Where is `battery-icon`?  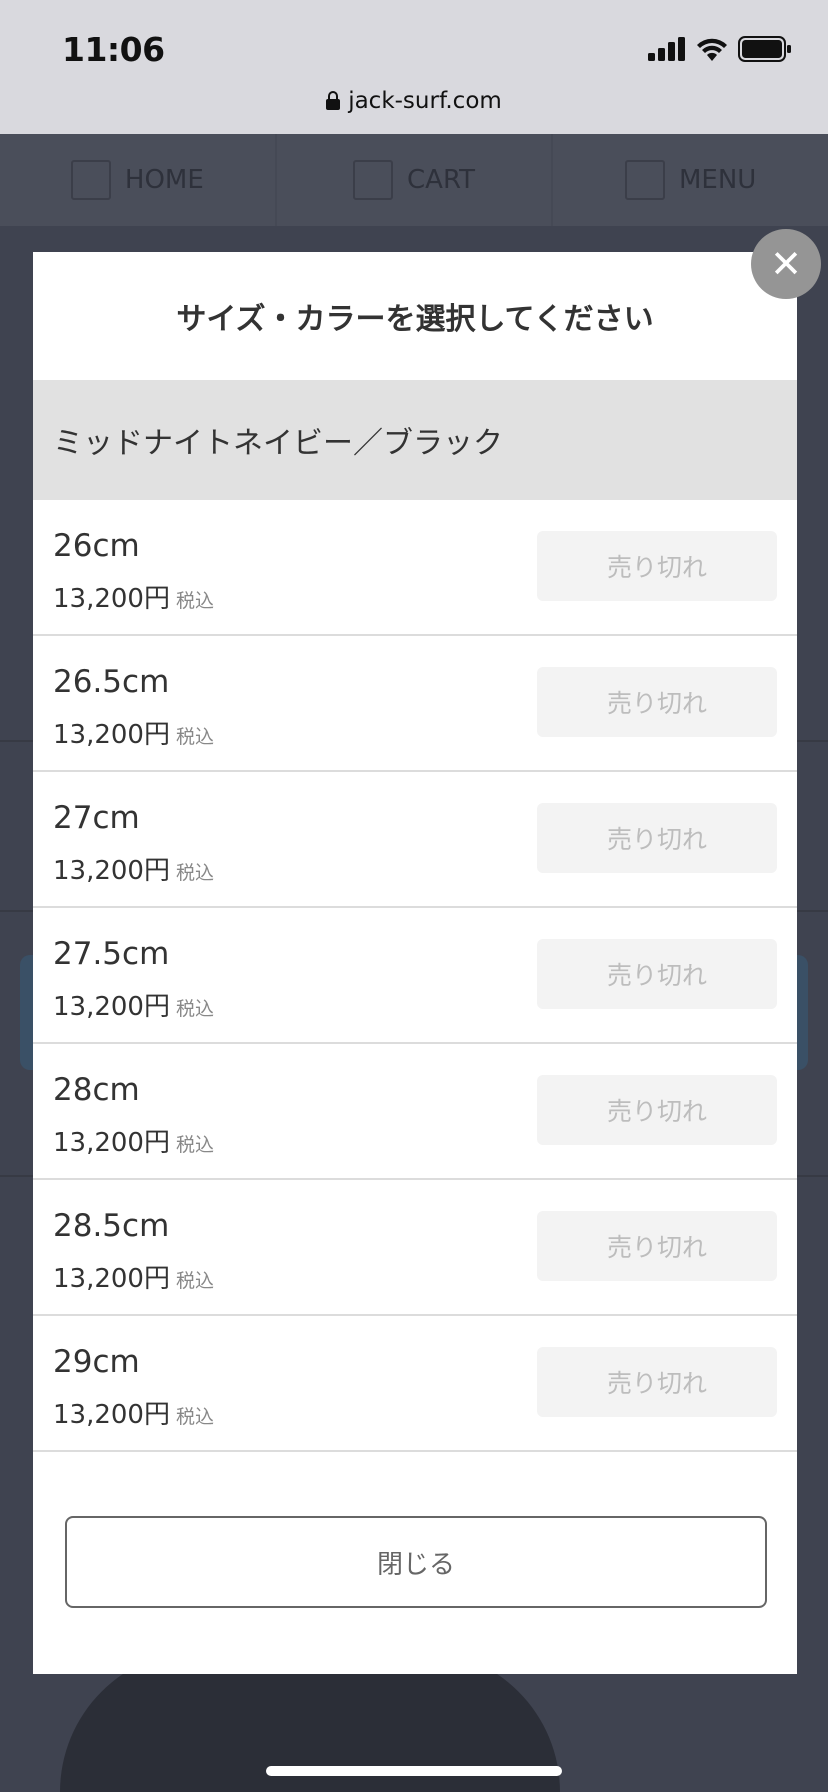 battery-icon is located at coordinates (764, 49).